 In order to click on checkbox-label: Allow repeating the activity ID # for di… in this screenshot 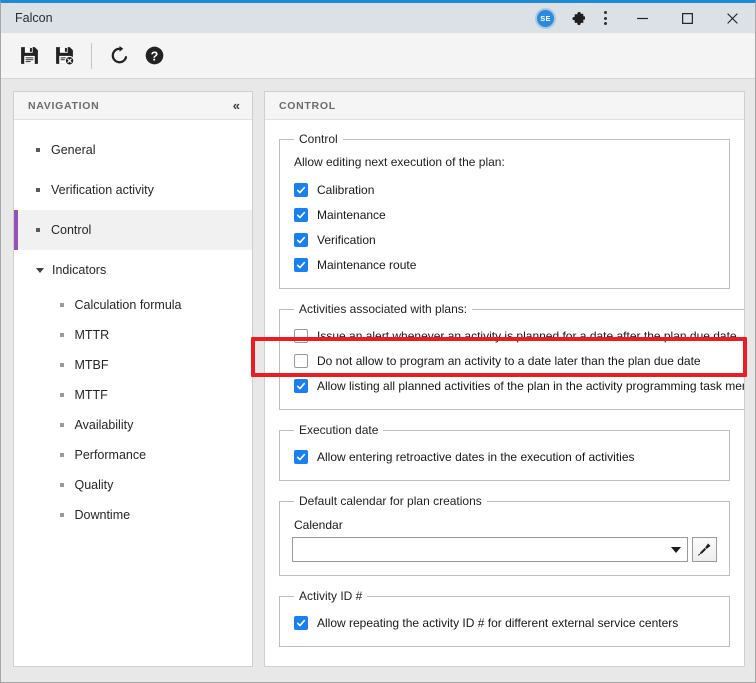, I will do `click(498, 623)`.